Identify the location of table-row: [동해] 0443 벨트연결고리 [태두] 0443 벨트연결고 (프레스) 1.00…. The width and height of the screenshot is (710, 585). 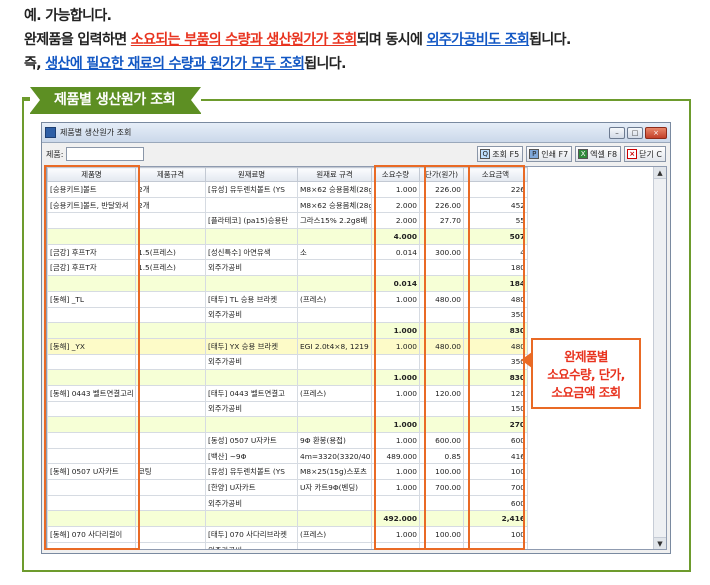
(287, 393).